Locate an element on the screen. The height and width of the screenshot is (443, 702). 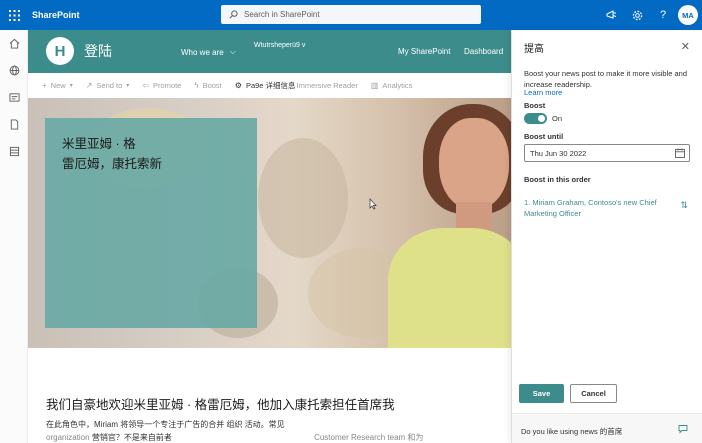
immersive-reader-button: Immersive Reader is located at coordinates (327, 85).